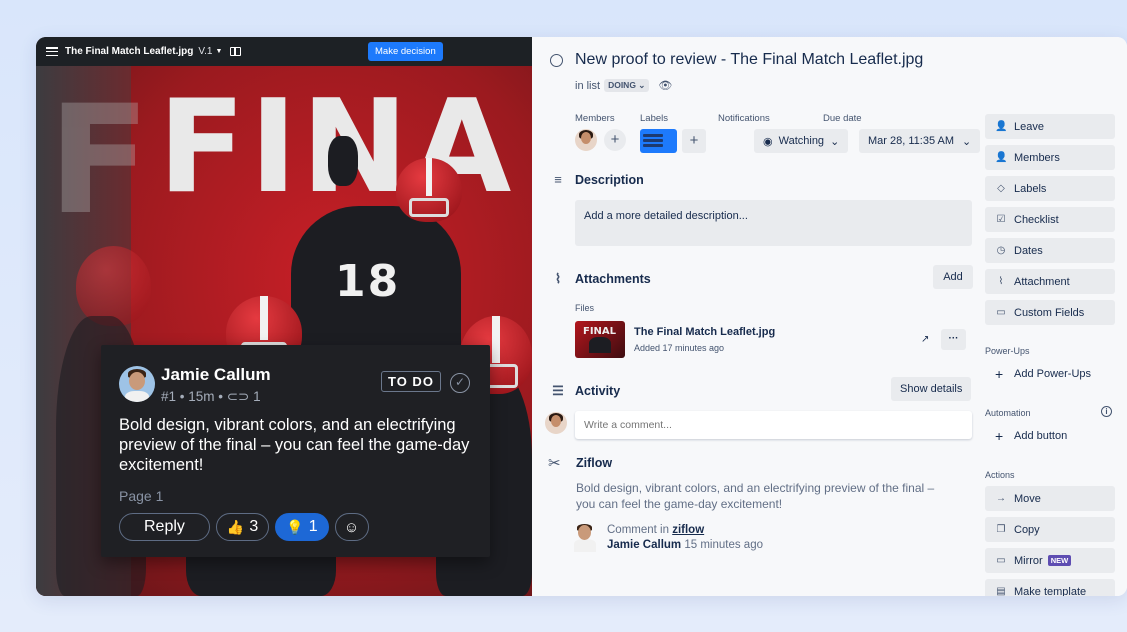  I want to click on labels-button: ◇ Labels, so click(1050, 188).